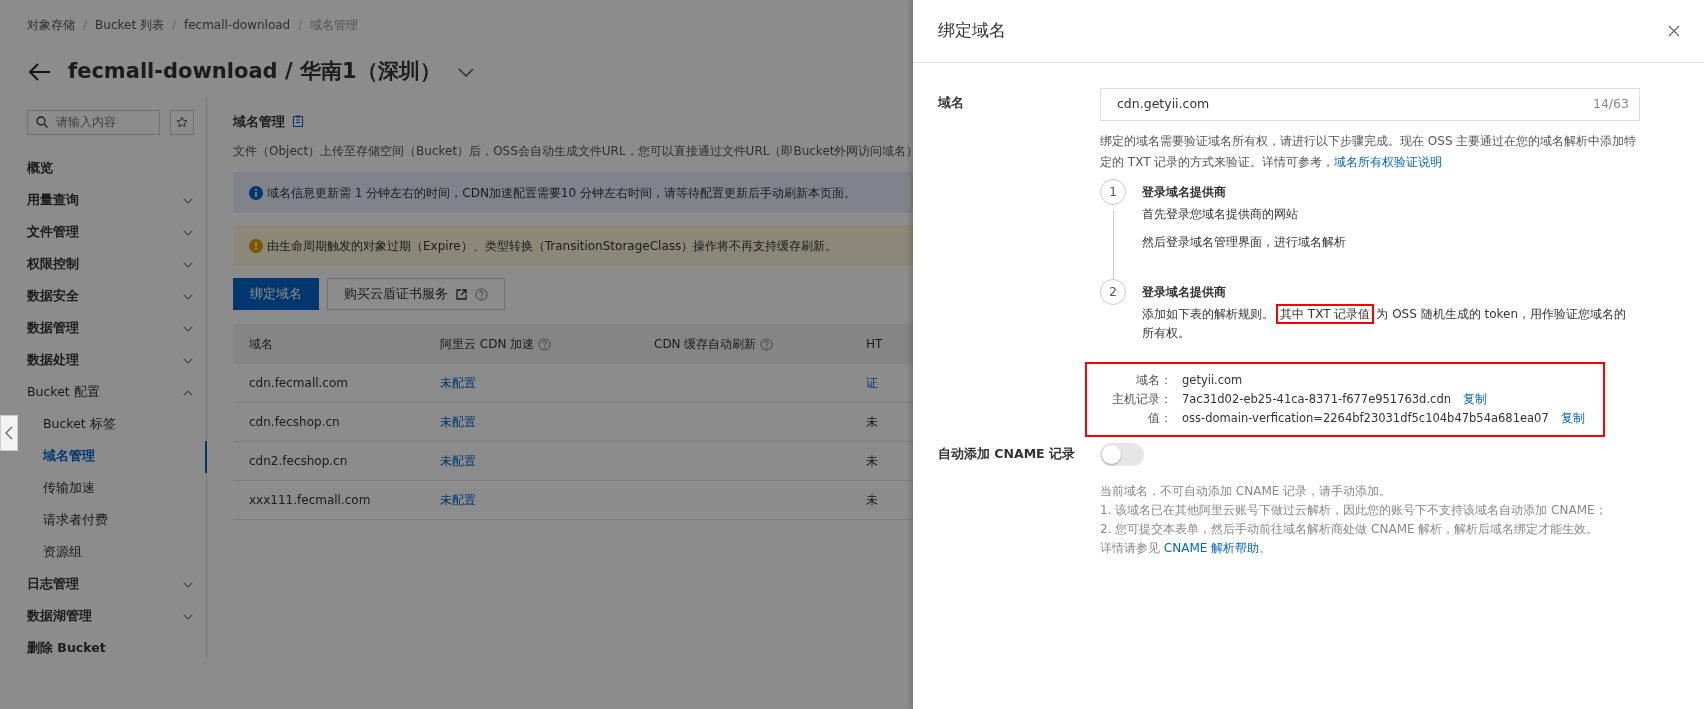 The height and width of the screenshot is (709, 1704). Describe the element at coordinates (1113, 292) in the screenshot. I see `step-number: 2` at that location.